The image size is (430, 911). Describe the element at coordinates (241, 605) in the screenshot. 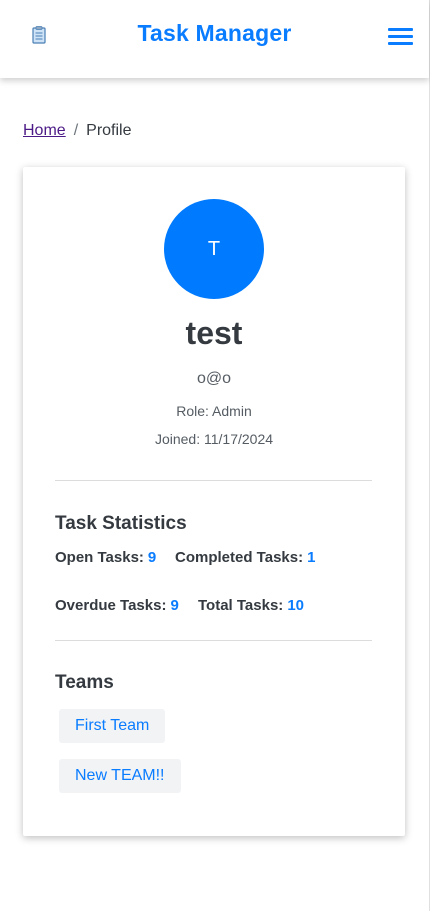

I see `stat-total-label: Total Tasks:` at that location.